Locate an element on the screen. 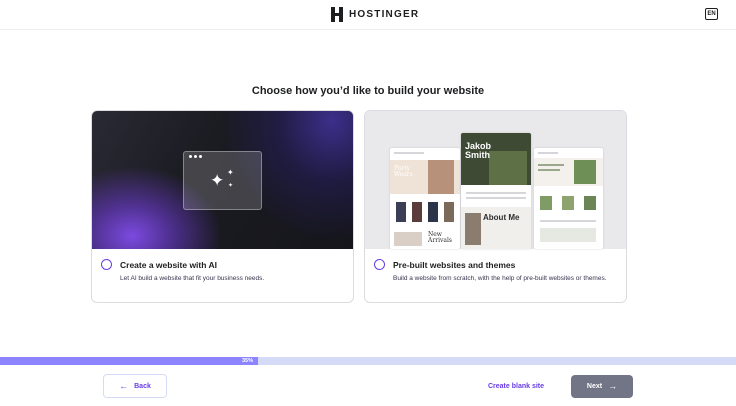 Image resolution: width=736 pixels, height=406 pixels. back-label: Back is located at coordinates (142, 386).